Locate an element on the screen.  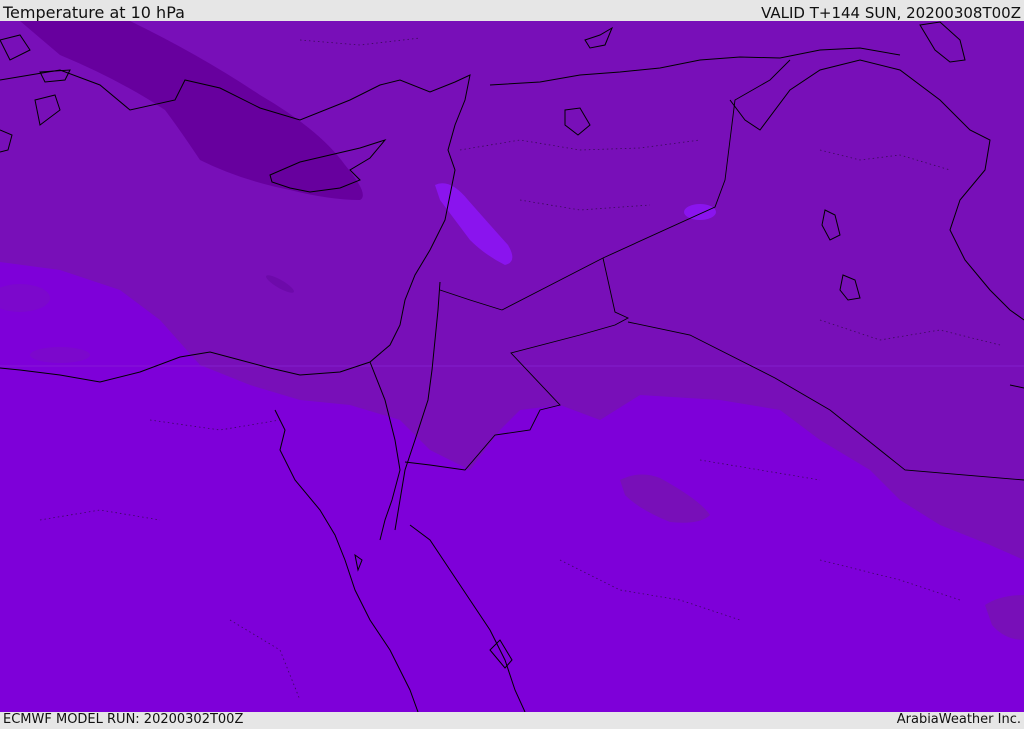
mid-patch-sinai is located at coordinates (60, 355).